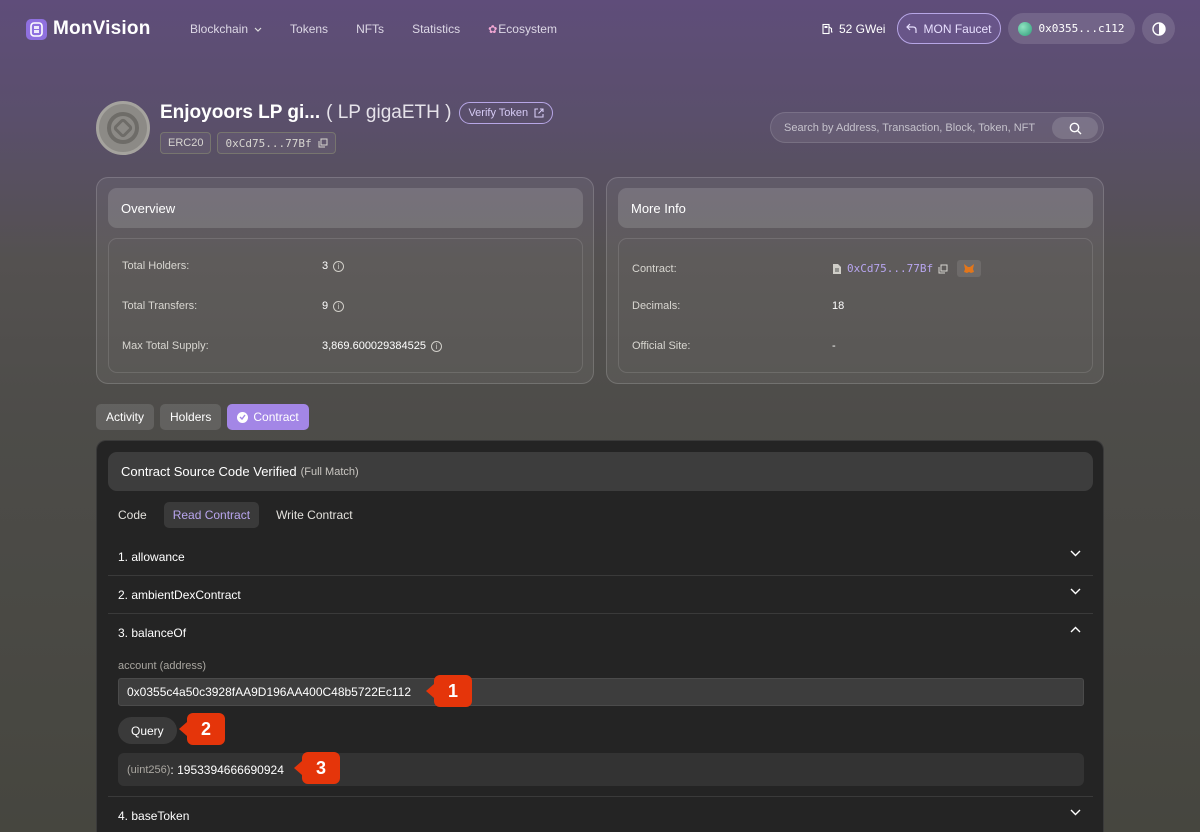  I want to click on tab-activity: Activity, so click(125, 417).